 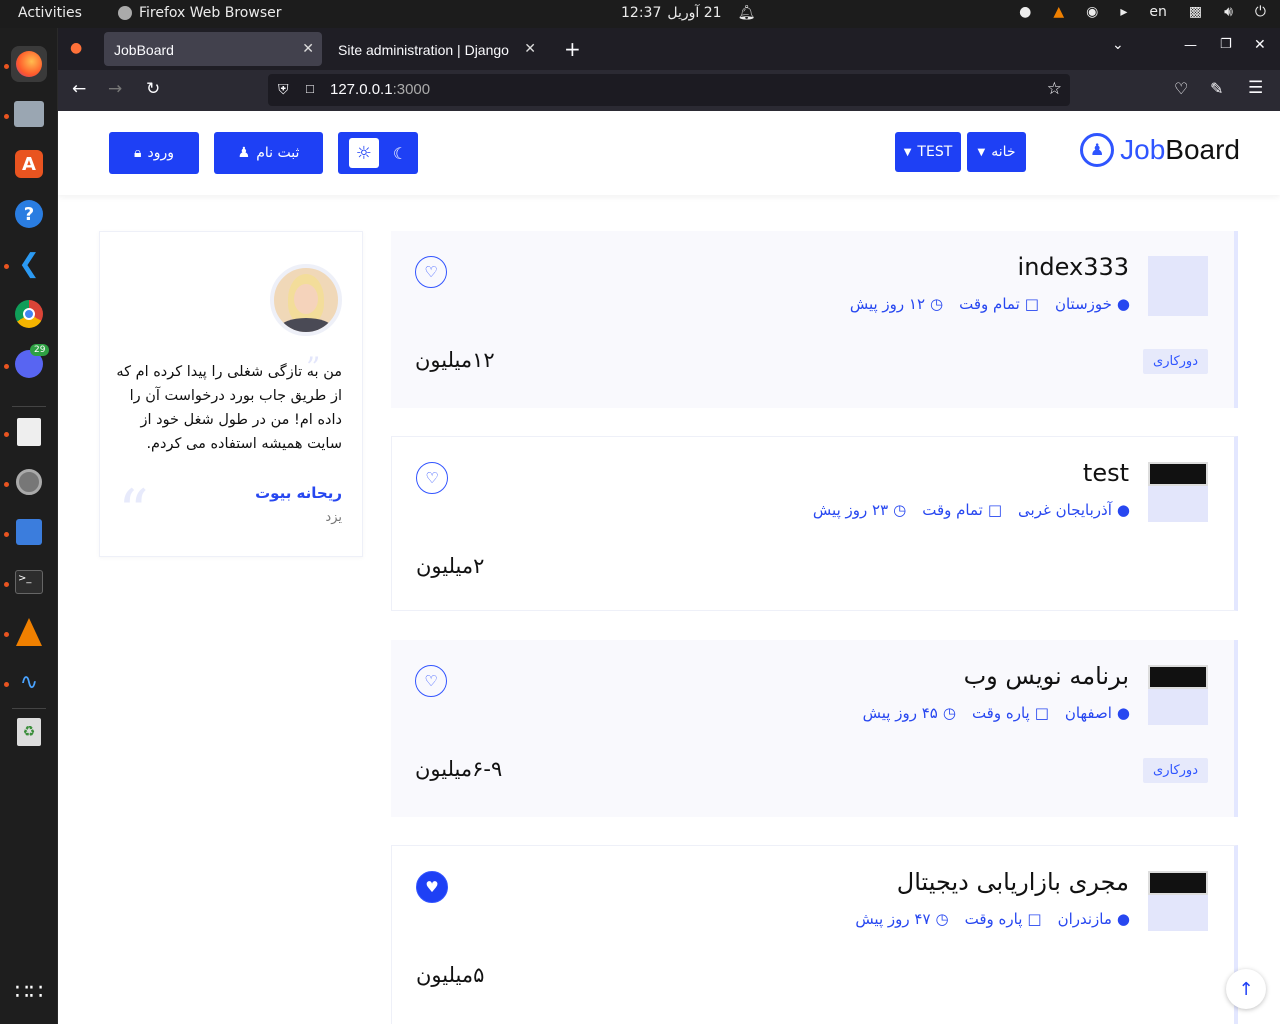 I want to click on url-host: 127.0.0.1, so click(x=361, y=89).